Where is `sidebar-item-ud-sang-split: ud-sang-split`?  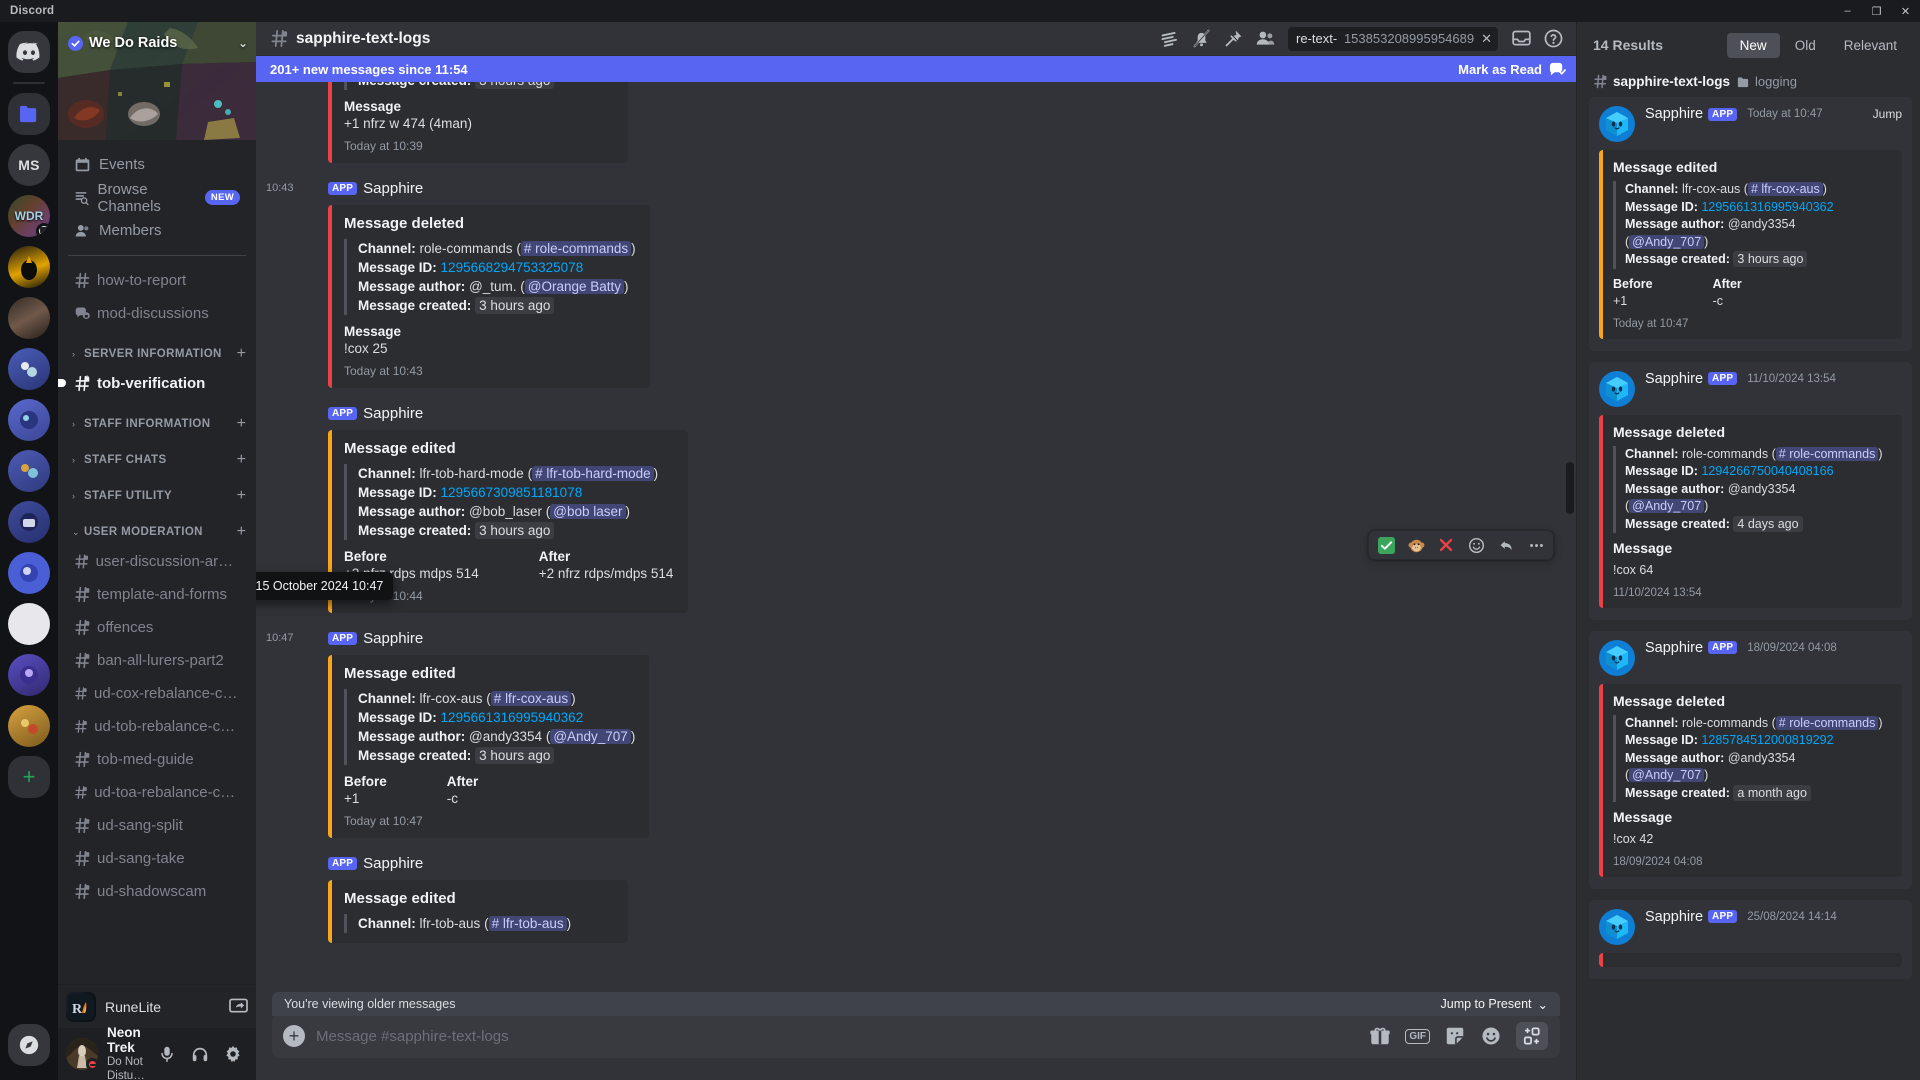
sidebar-item-ud-sang-split: ud-sang-split is located at coordinates (157, 825).